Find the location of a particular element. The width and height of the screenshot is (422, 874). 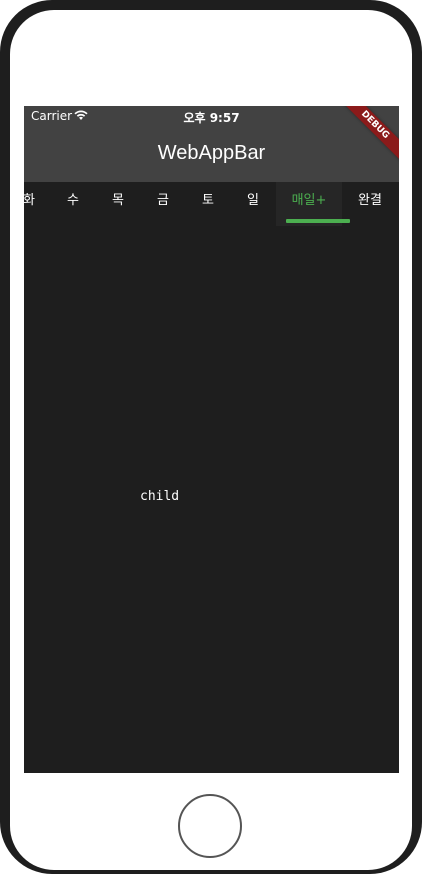

status-bar: Carrier 오후 9:57 is located at coordinates (211, 116).